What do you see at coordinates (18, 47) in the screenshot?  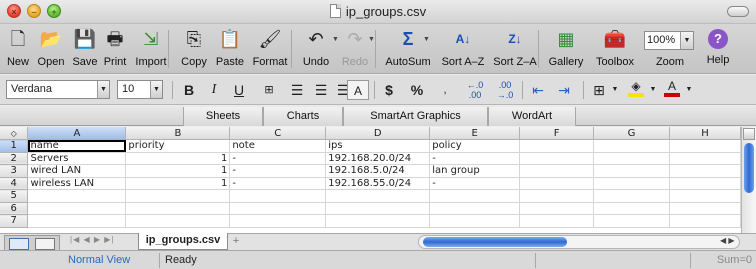 I see `new-button: 🗋 New` at bounding box center [18, 47].